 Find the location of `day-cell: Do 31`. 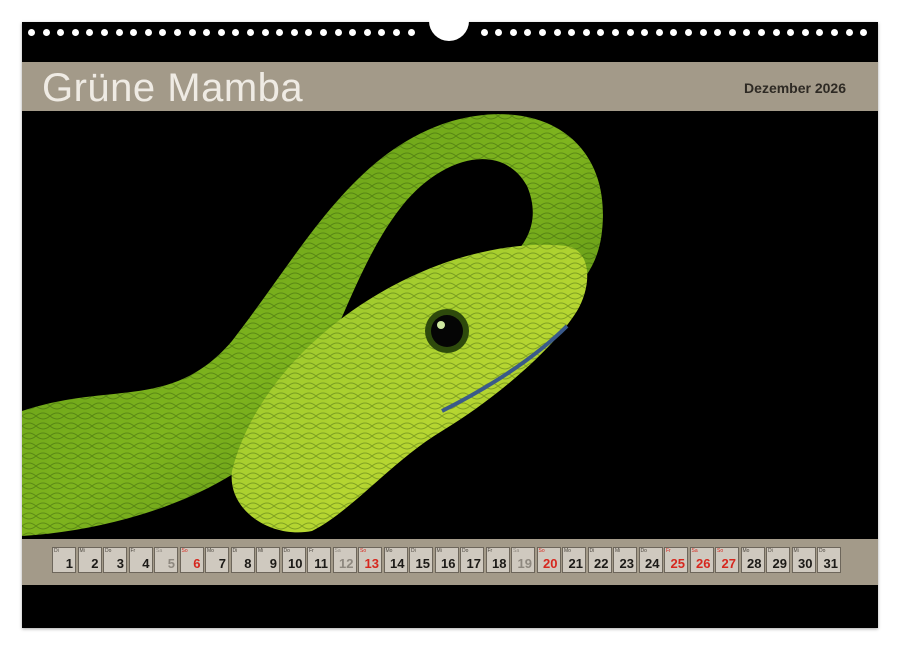

day-cell: Do 31 is located at coordinates (829, 560).